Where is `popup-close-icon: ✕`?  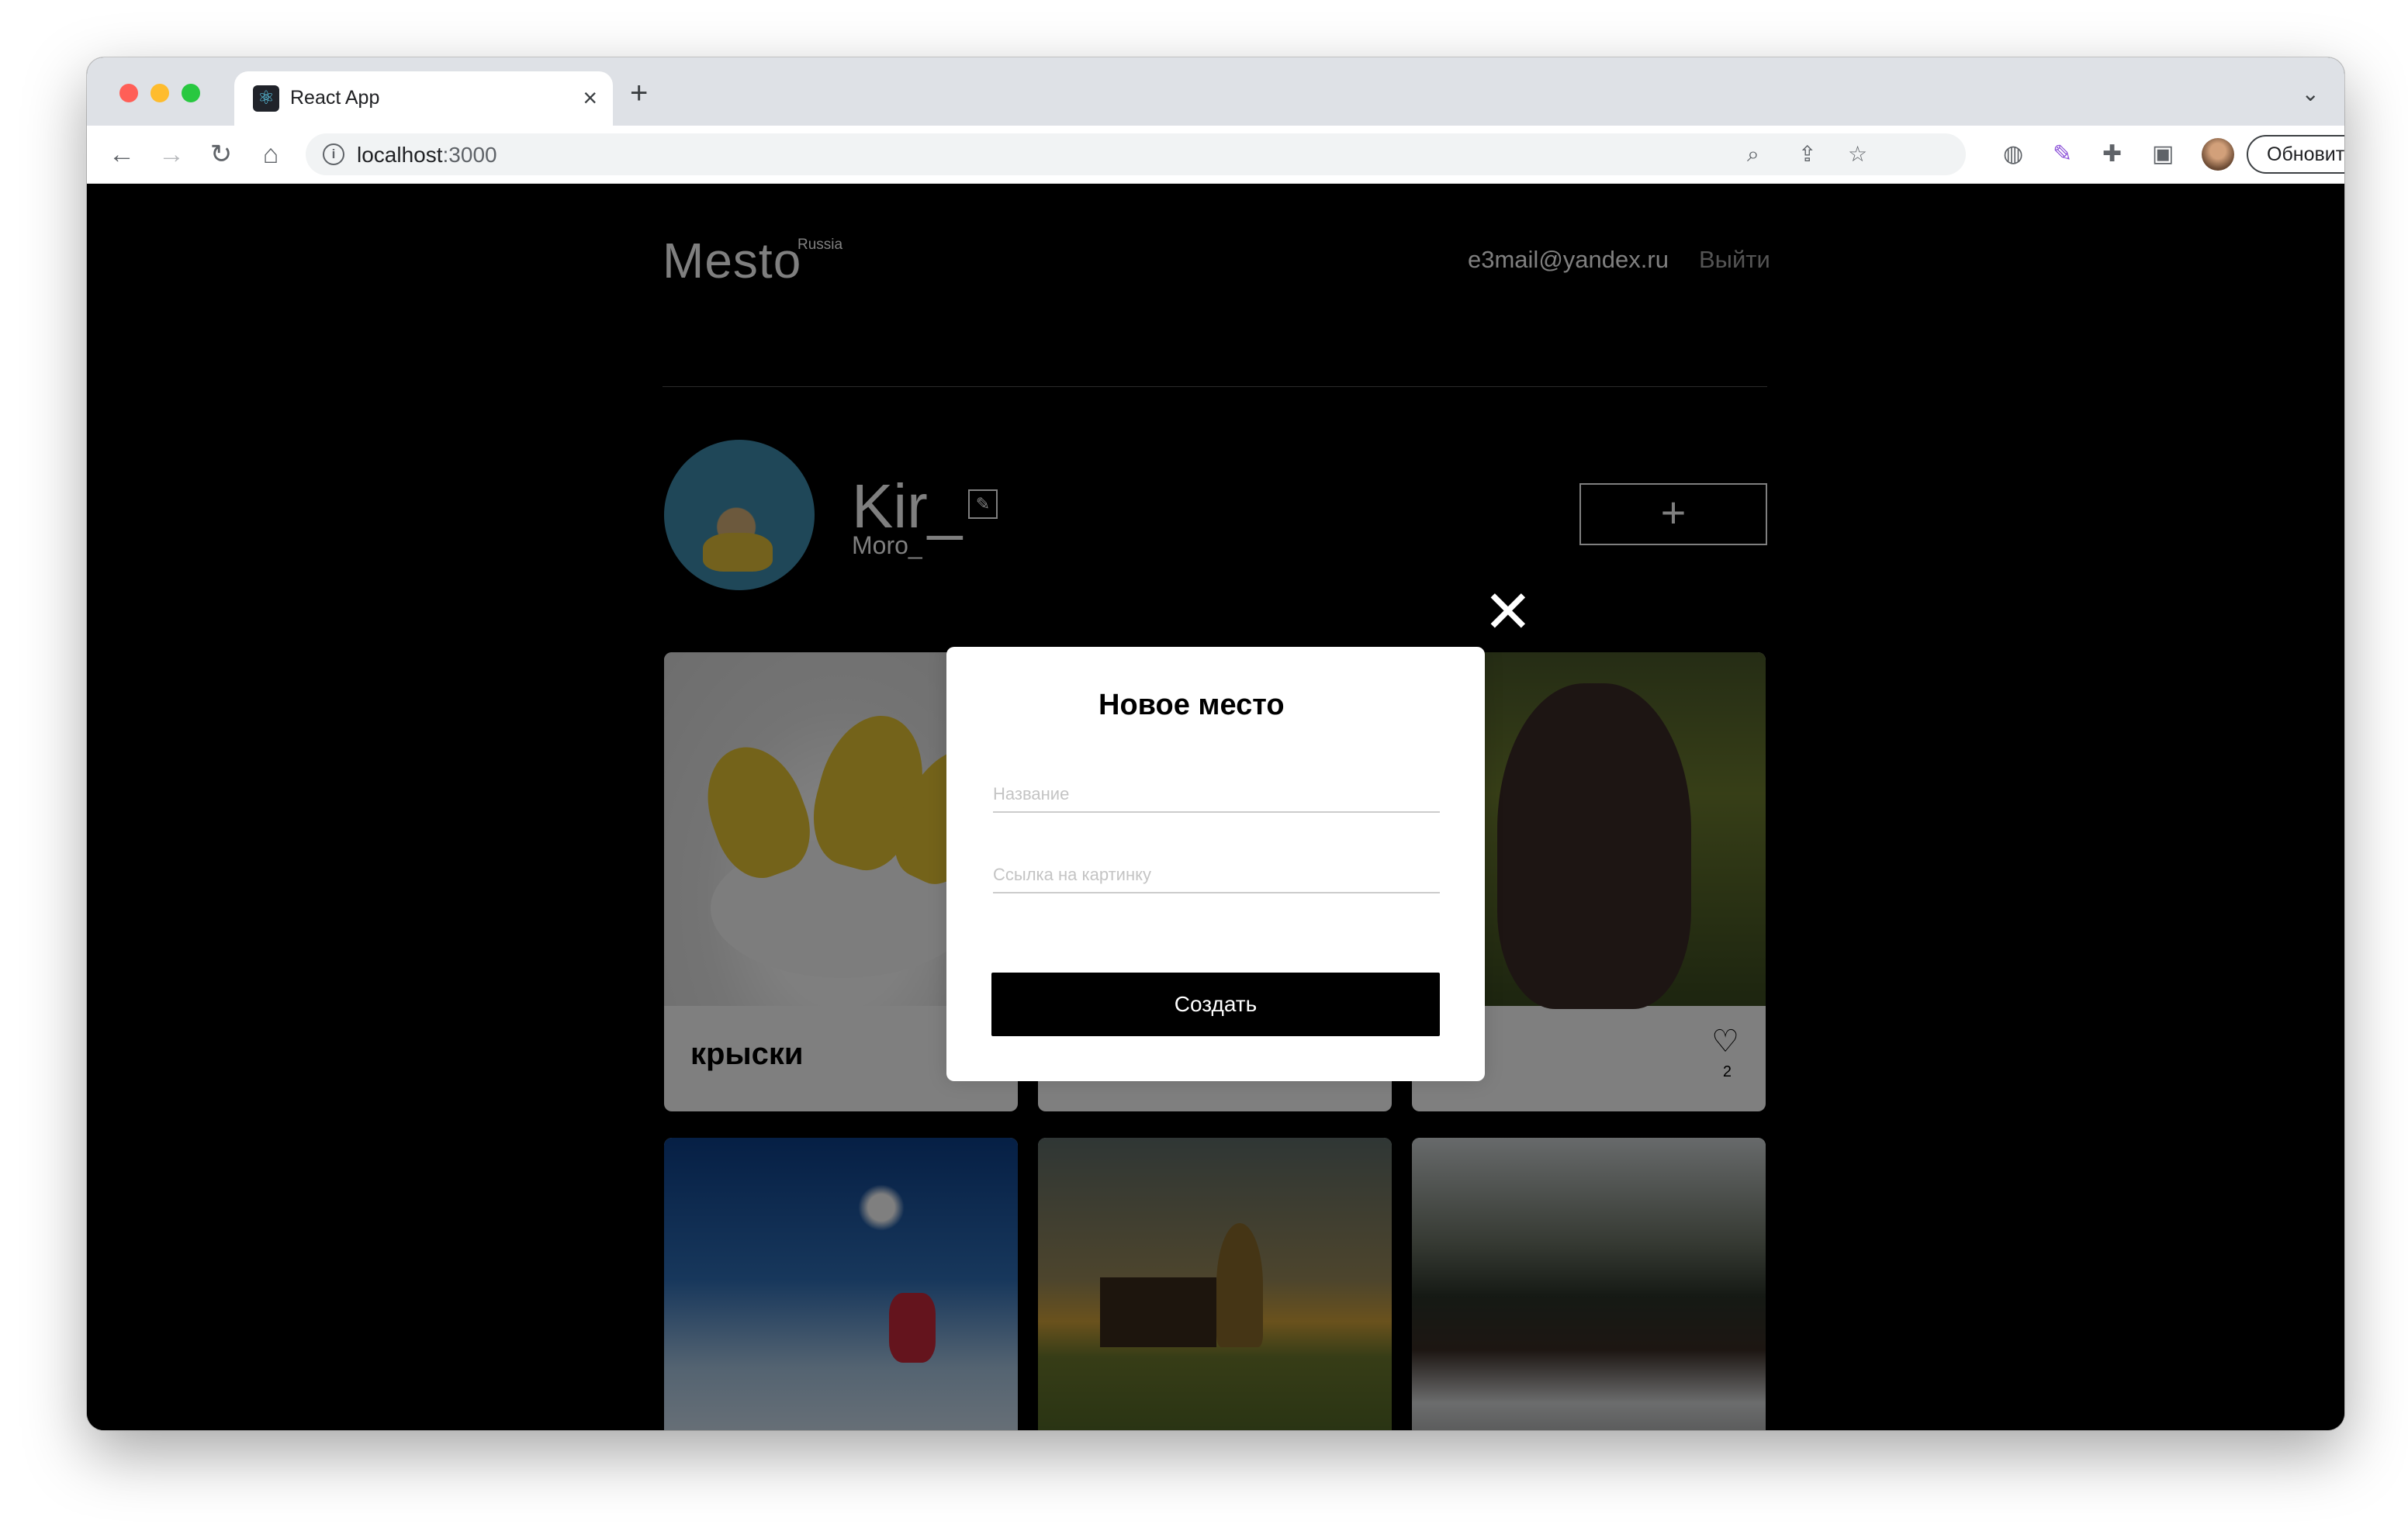 popup-close-icon: ✕ is located at coordinates (1508, 612).